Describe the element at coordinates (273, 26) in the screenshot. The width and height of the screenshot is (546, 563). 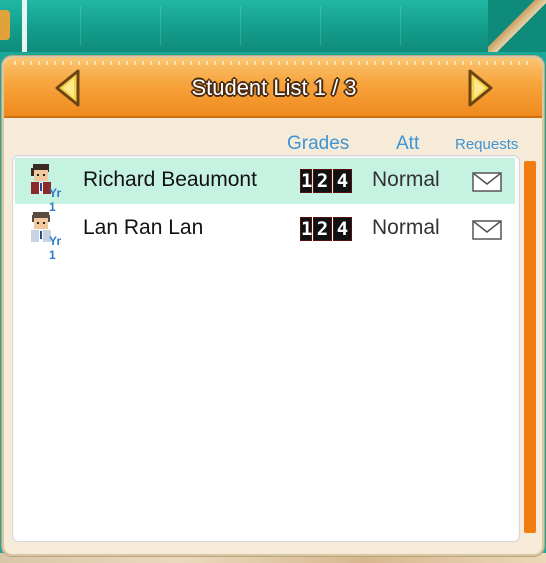
I see `game-background-top` at that location.